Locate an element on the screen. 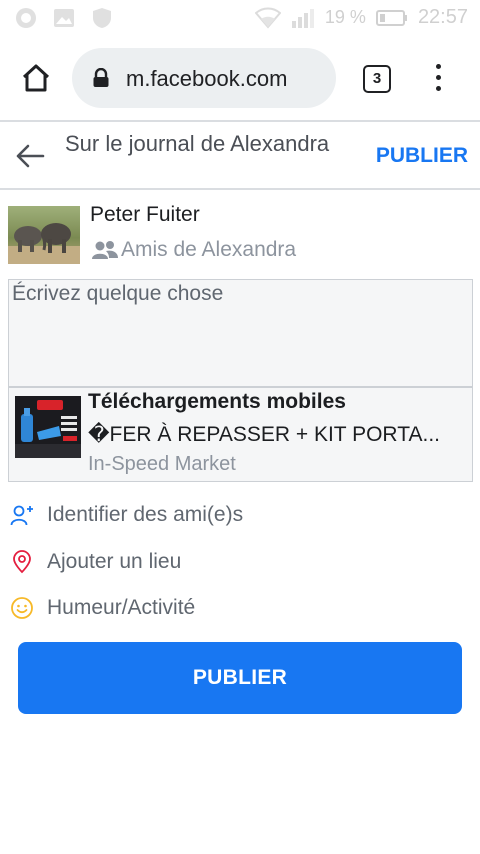 Image resolution: width=480 pixels, height=854 pixels. back-arrow-icon is located at coordinates (30, 156).